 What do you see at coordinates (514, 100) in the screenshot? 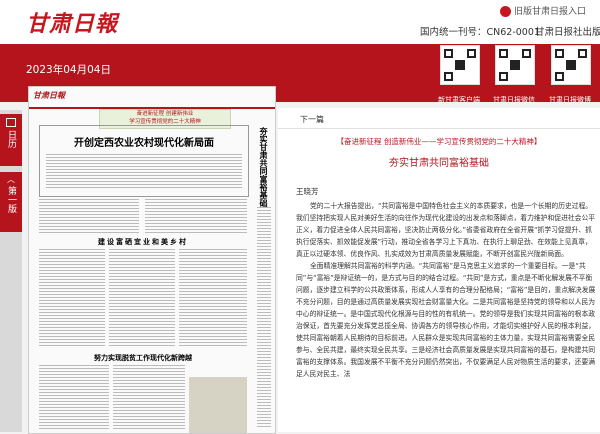
I see `qr-label-wechat: 甘肃日报微信` at bounding box center [514, 100].